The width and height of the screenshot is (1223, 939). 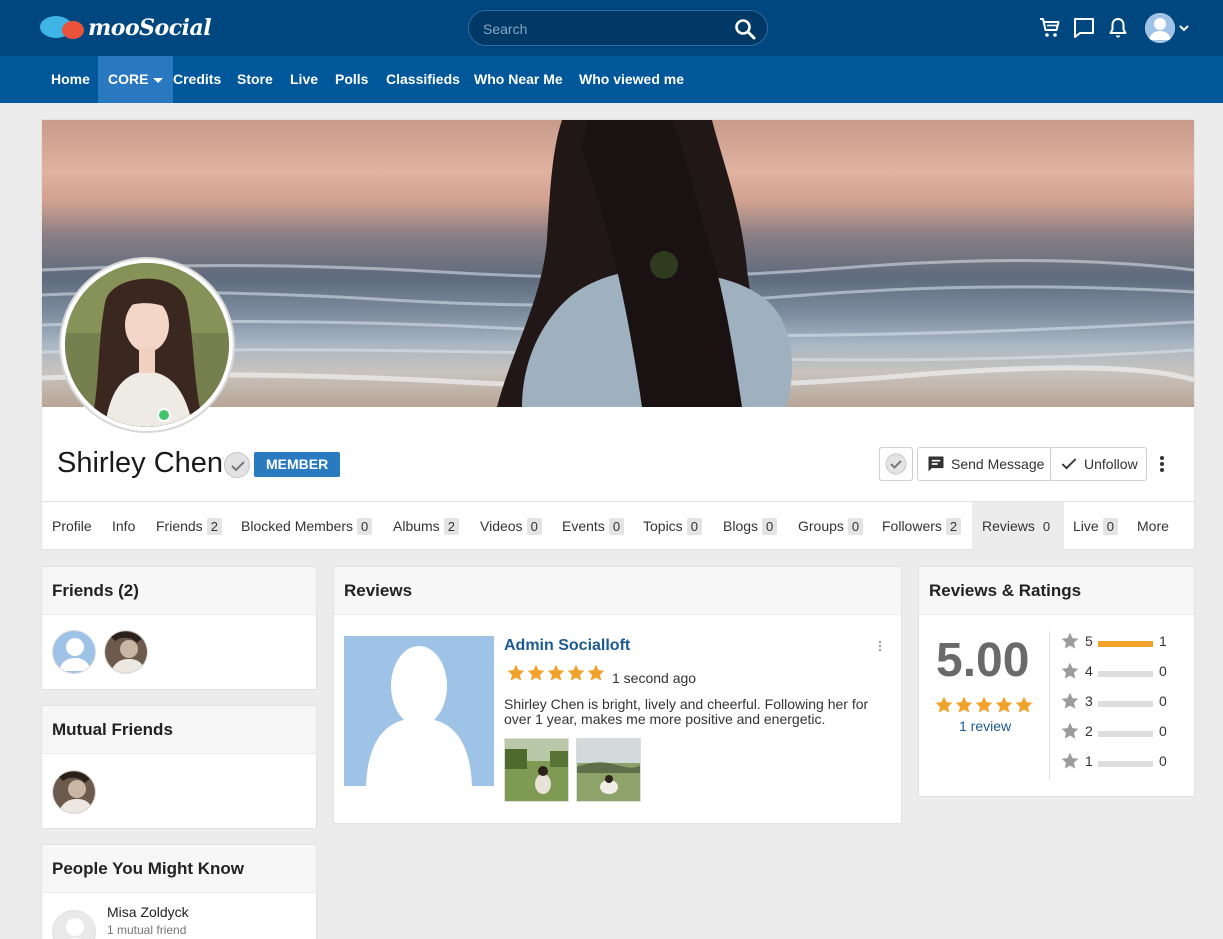 What do you see at coordinates (147, 930) in the screenshot?
I see `suggested-person-mutual: 1 mutual friend` at bounding box center [147, 930].